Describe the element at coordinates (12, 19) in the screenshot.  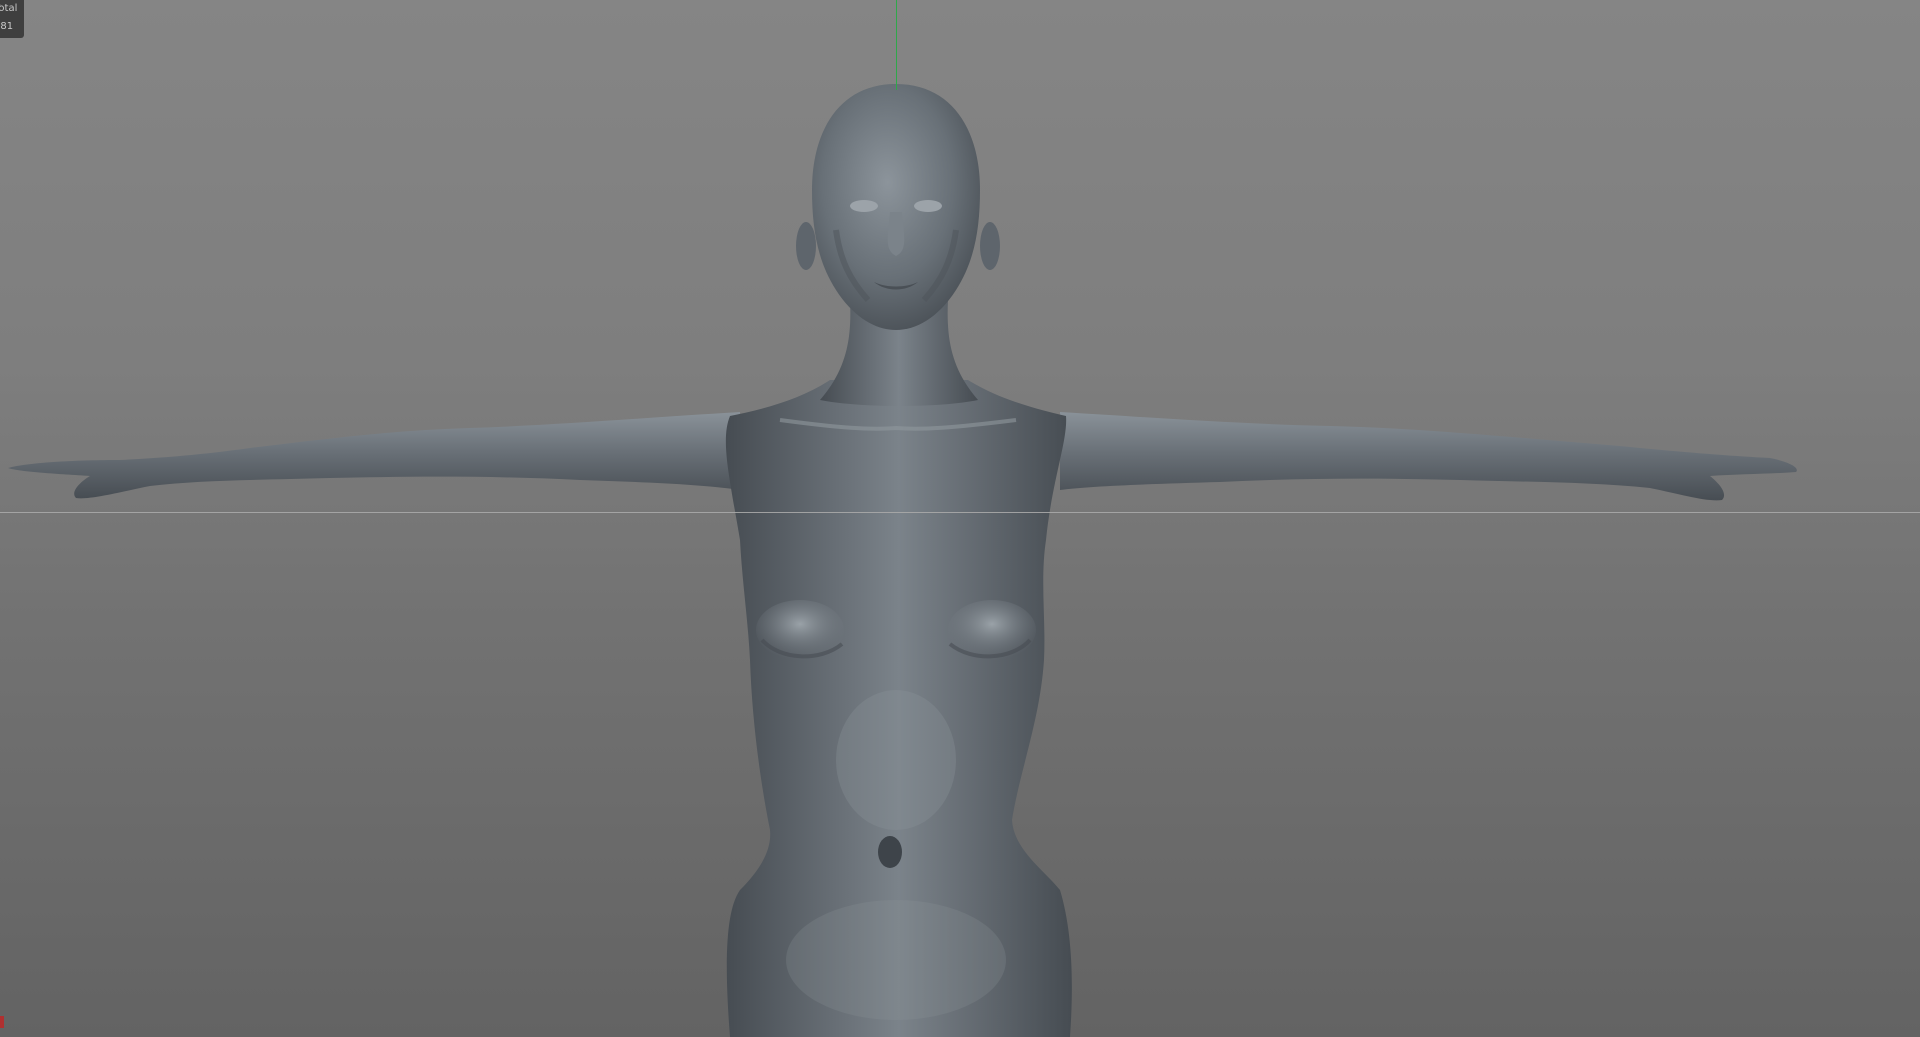
I see `polygon-count-hud: Total 581` at that location.